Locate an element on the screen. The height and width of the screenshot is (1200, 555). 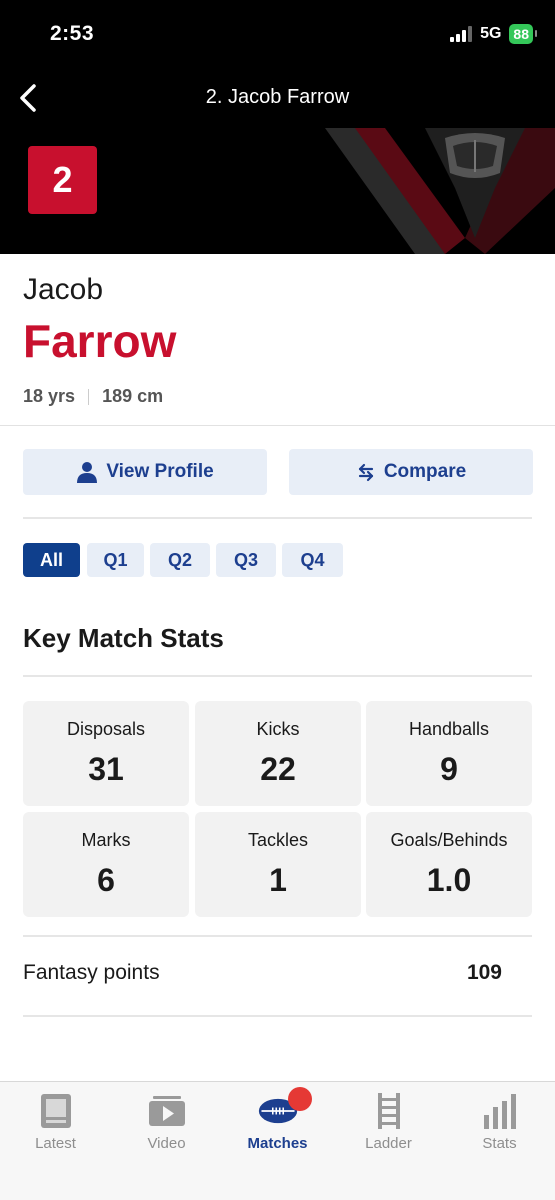
nav-item-ladder: Ladder is located at coordinates (388, 1122).